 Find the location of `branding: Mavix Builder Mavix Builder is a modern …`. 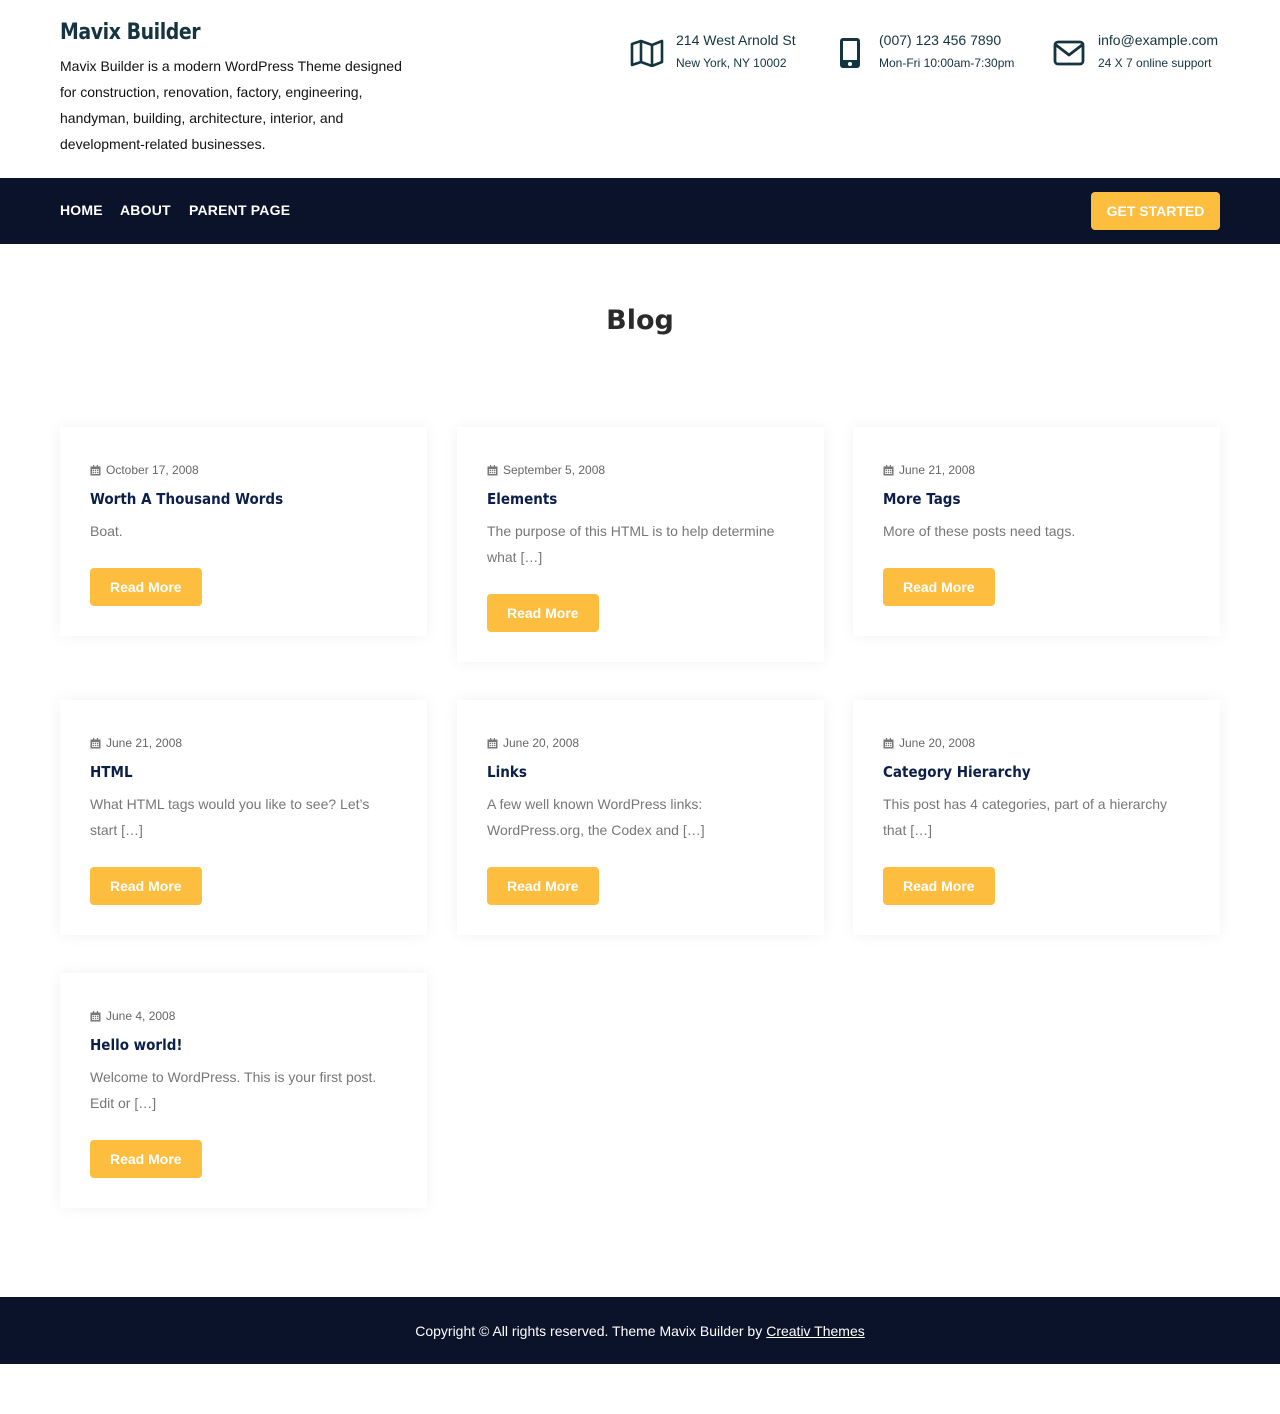

branding: Mavix Builder Mavix Builder is a modern … is located at coordinates (240, 88).